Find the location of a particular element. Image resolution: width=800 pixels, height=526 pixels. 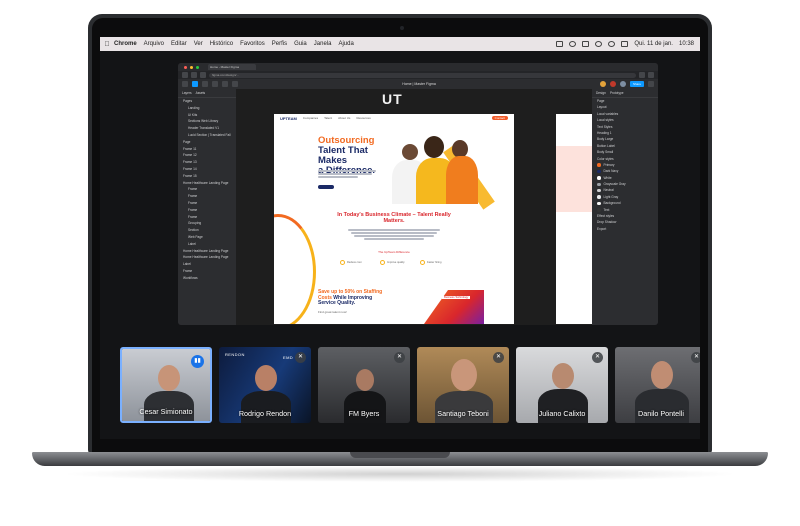

text-tool-icon is located at coordinates (235, 84).